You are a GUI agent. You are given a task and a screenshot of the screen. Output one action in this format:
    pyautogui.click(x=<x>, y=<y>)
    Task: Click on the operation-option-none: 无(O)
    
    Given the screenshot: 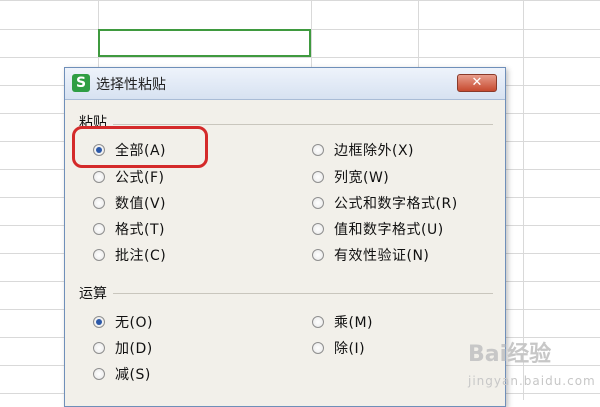 What is the action you would take?
    pyautogui.click(x=123, y=322)
    